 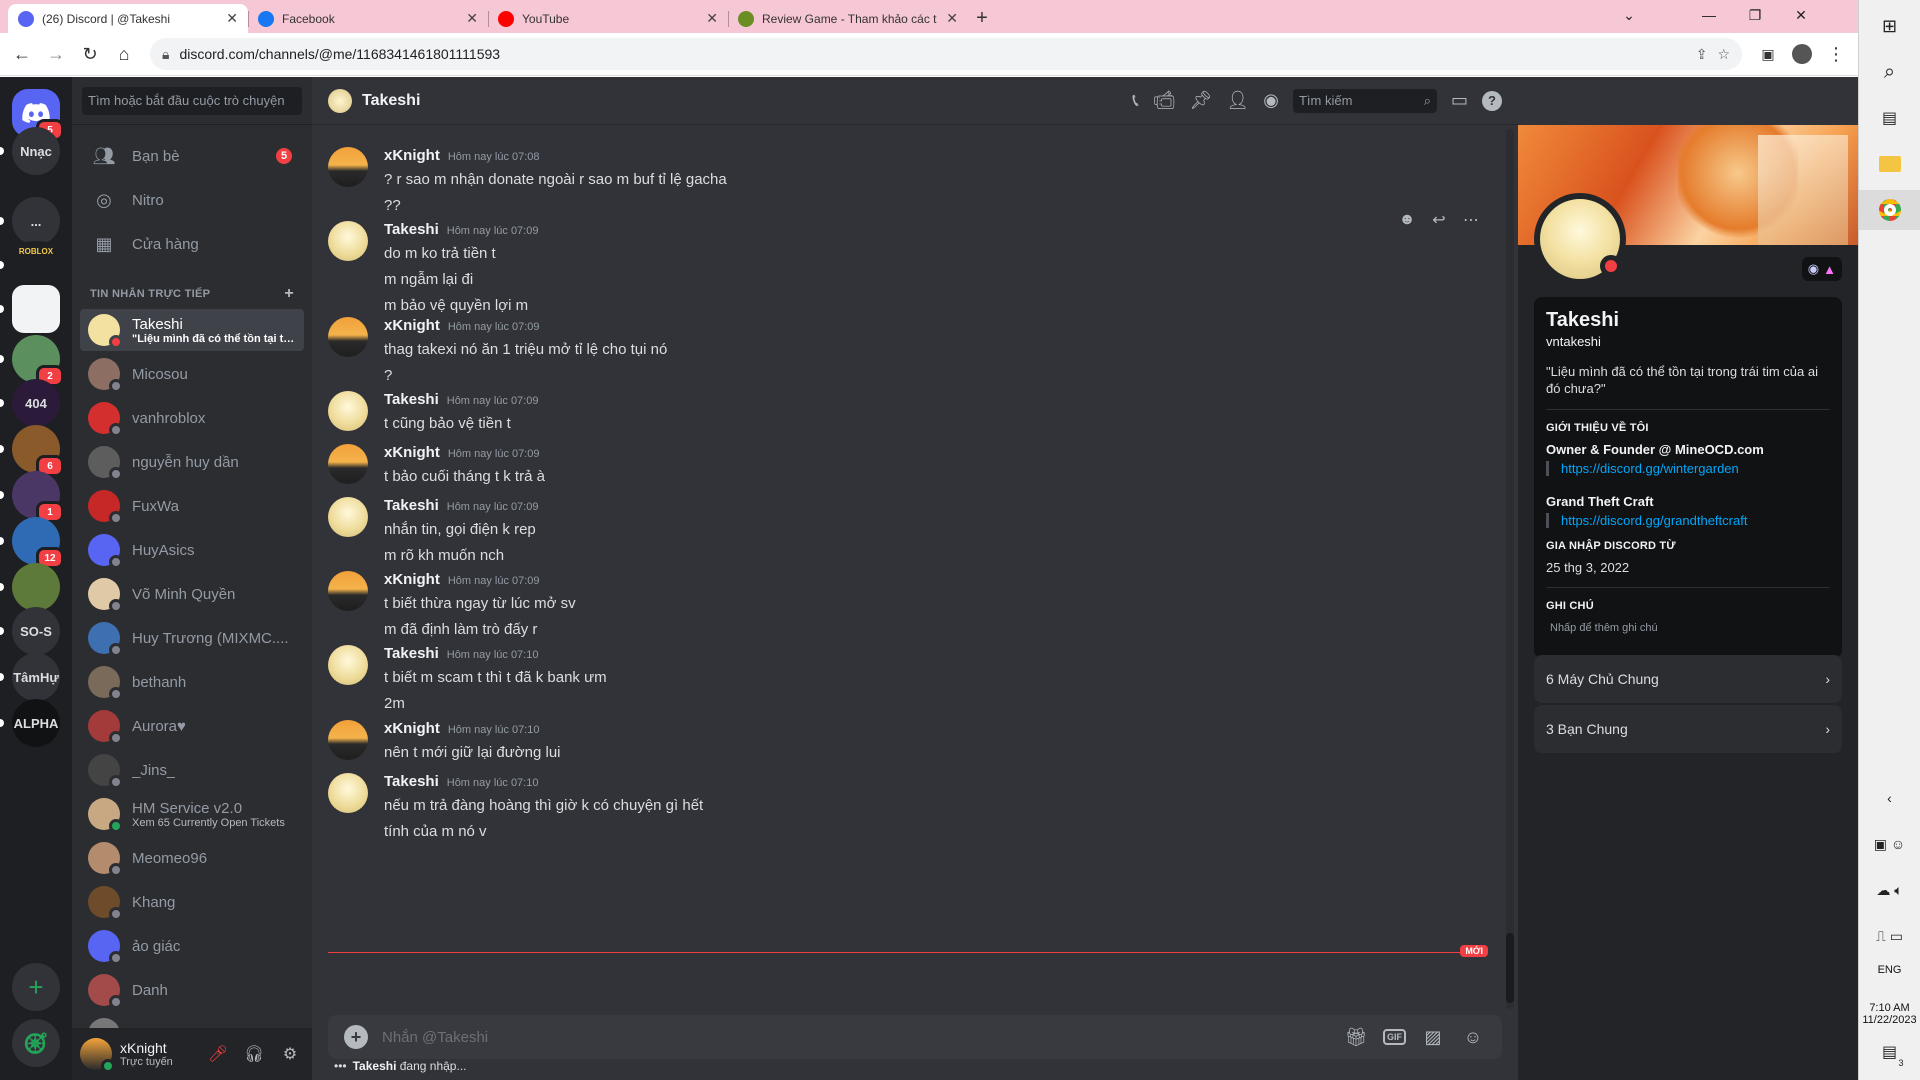 I want to click on nav-friends: 👥︎ Bạn bè 5, so click(x=192, y=156).